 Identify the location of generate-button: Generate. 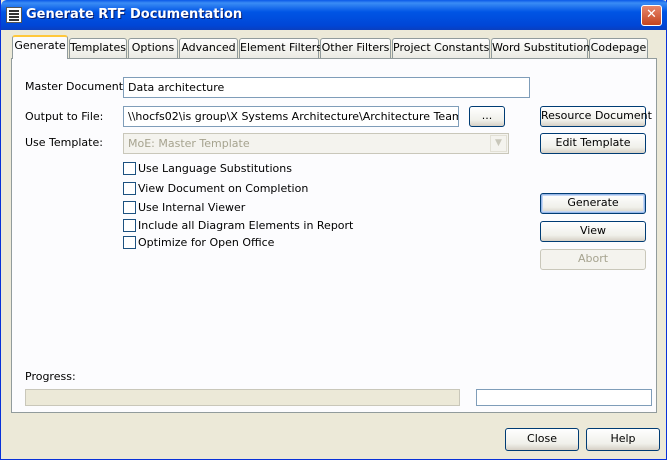
(593, 203).